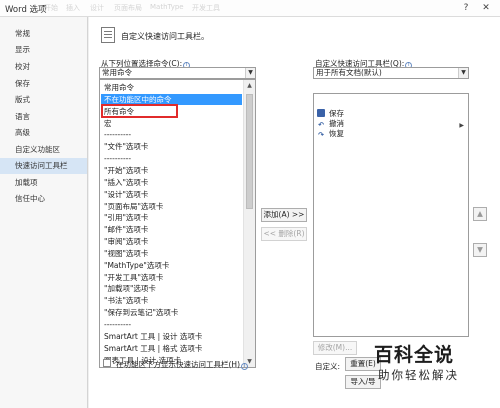  What do you see at coordinates (321, 113) in the screenshot?
I see `save-icon` at bounding box center [321, 113].